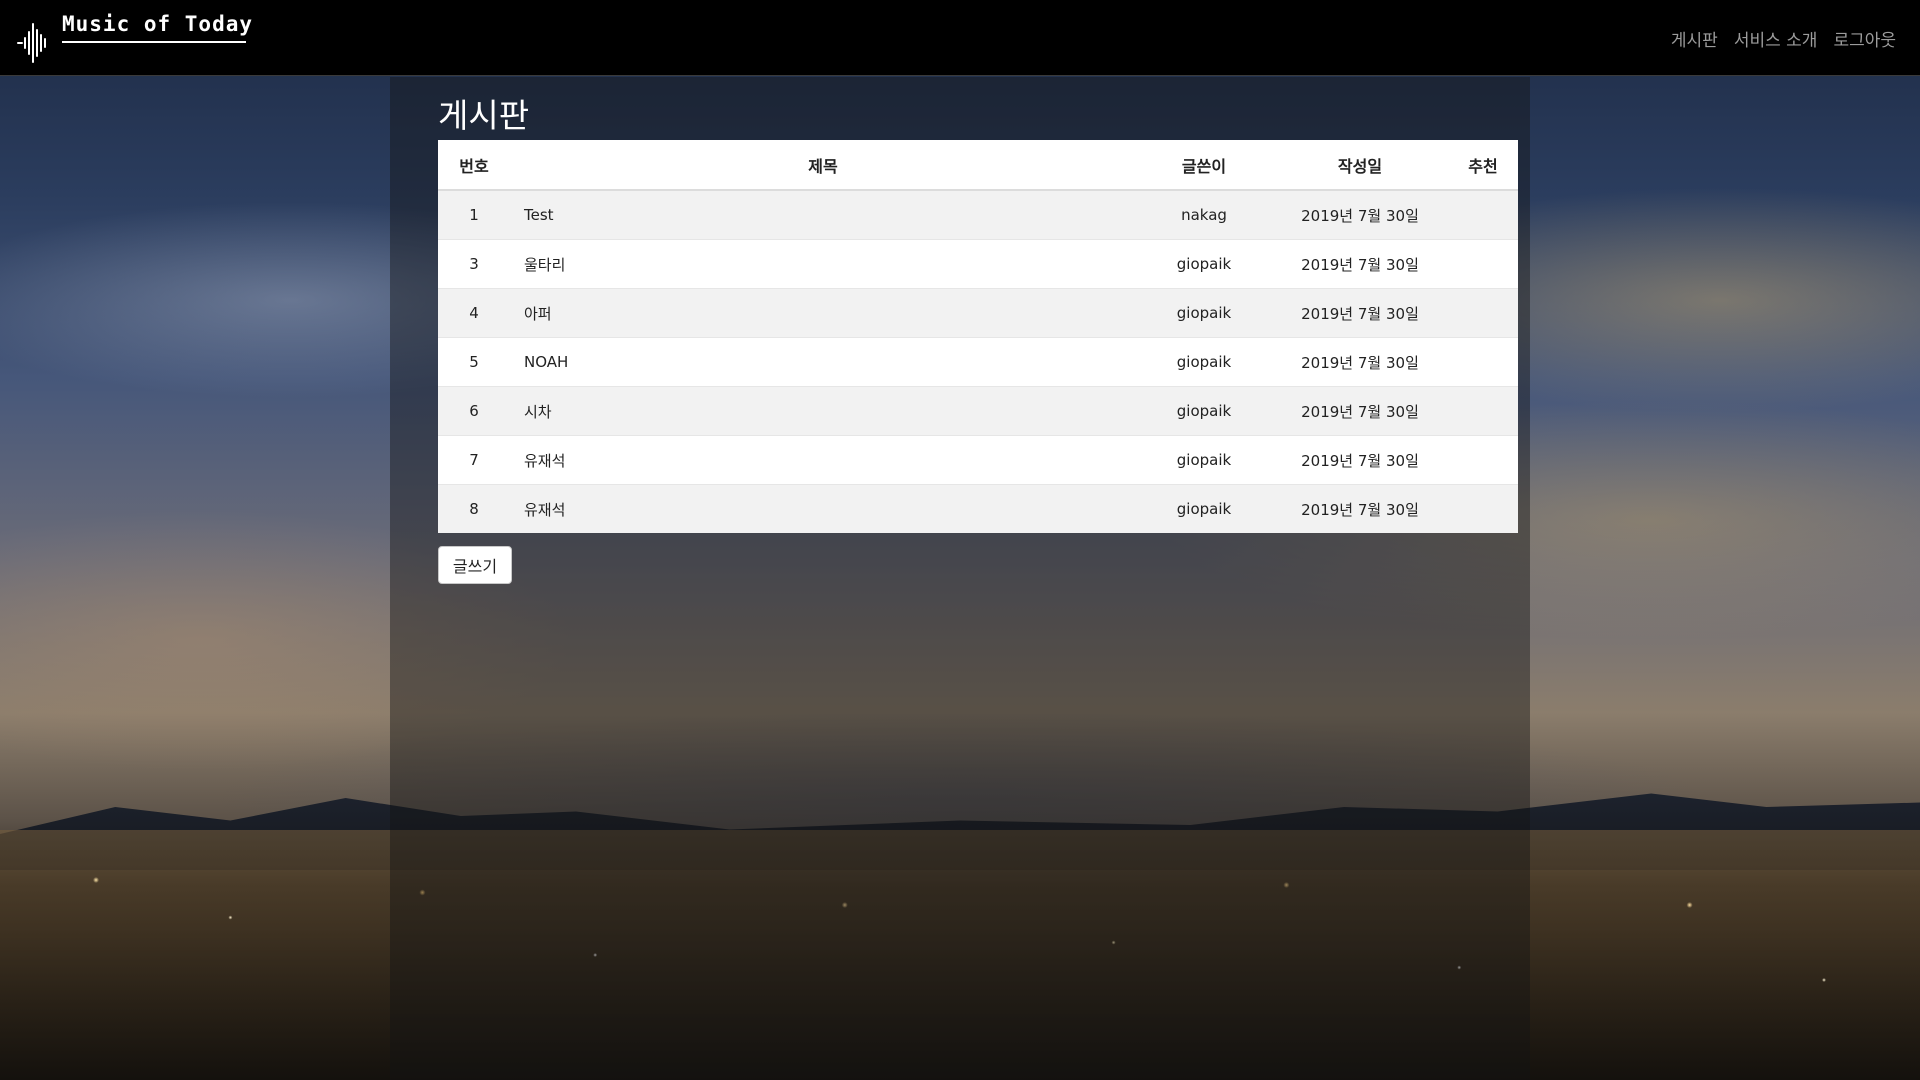 The width and height of the screenshot is (1920, 1080). What do you see at coordinates (475, 565) in the screenshot?
I see `write-post-button: 글쓰기` at bounding box center [475, 565].